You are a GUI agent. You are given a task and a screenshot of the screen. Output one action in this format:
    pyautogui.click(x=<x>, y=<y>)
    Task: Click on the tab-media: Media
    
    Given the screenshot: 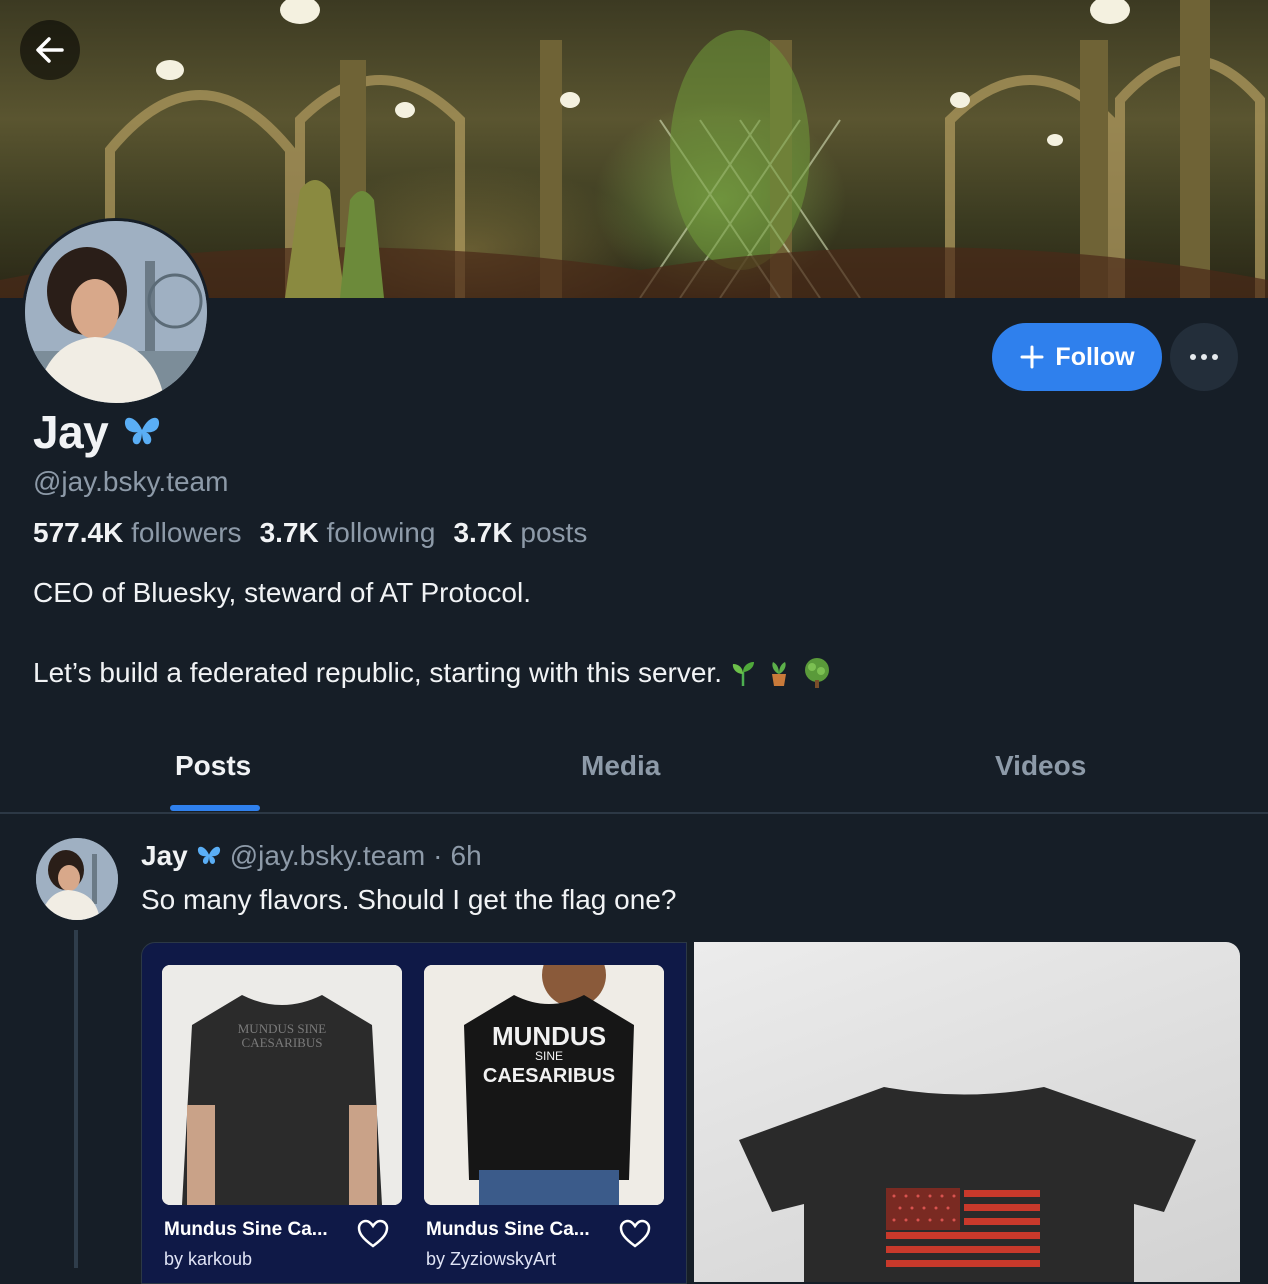 What is the action you would take?
    pyautogui.click(x=620, y=766)
    